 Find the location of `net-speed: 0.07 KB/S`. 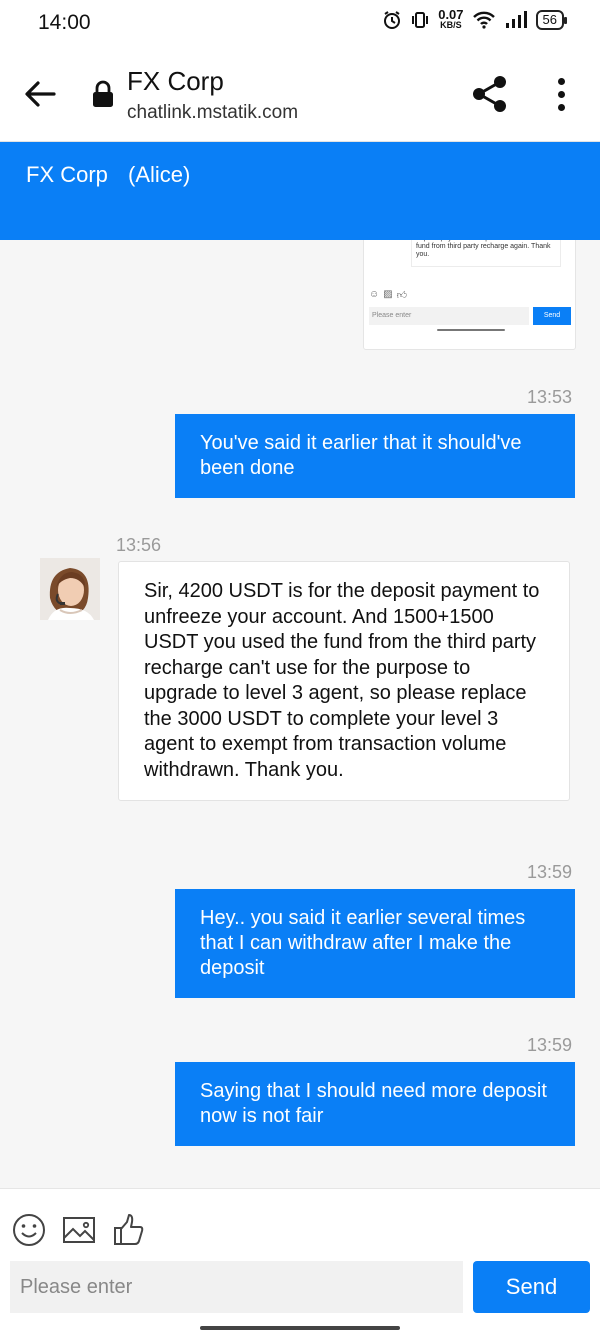

net-speed: 0.07 KB/S is located at coordinates (451, 18).